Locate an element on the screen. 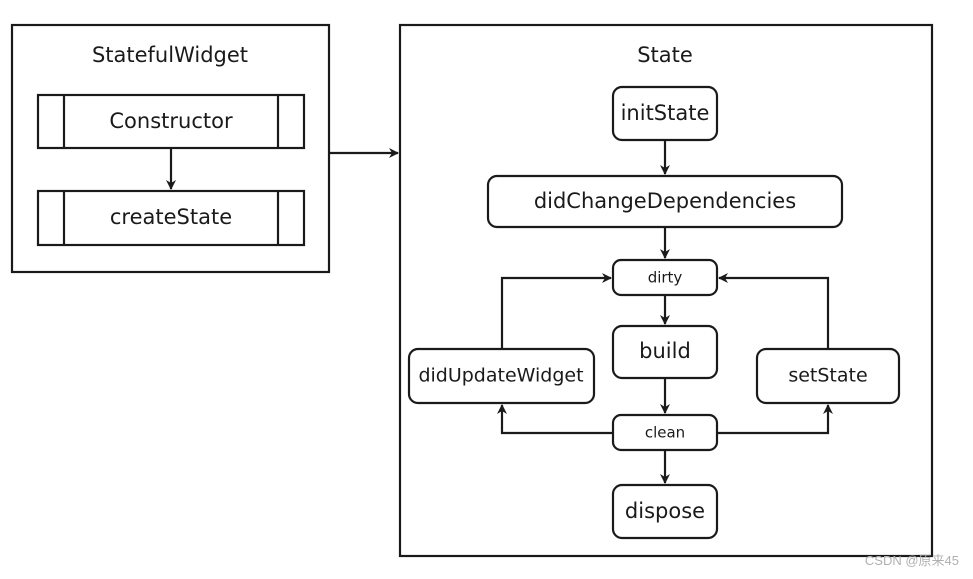 Image resolution: width=973 pixels, height=579 pixels. state-title: State is located at coordinates (665, 55).